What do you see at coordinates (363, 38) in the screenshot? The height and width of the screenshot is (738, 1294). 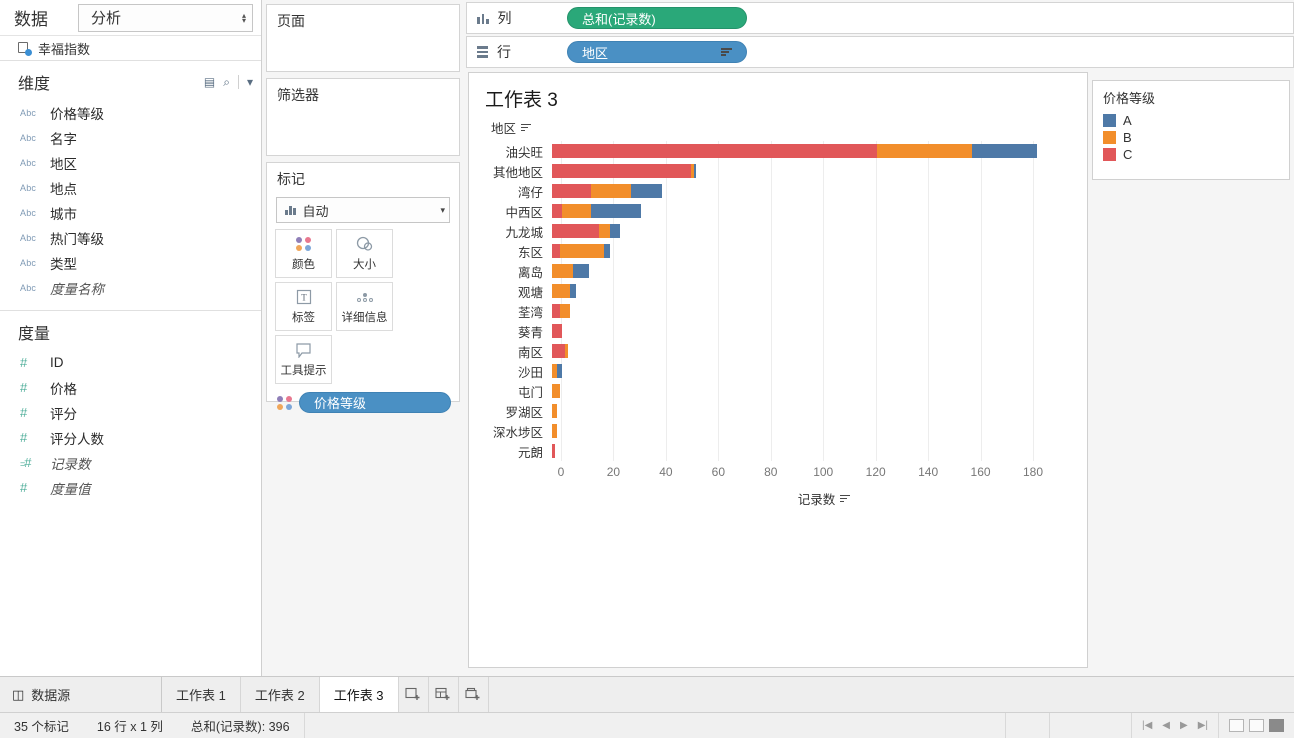 I see `pages-card: 页面` at bounding box center [363, 38].